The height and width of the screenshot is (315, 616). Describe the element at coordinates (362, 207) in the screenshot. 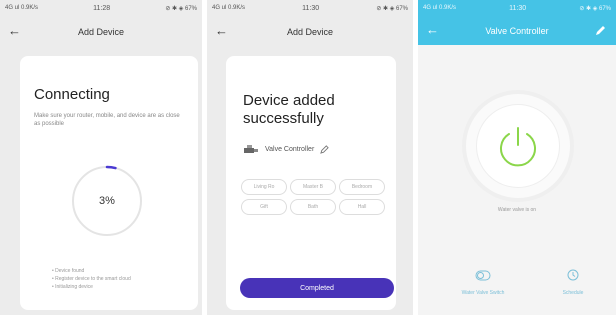

I see `room-chip: Hall` at that location.